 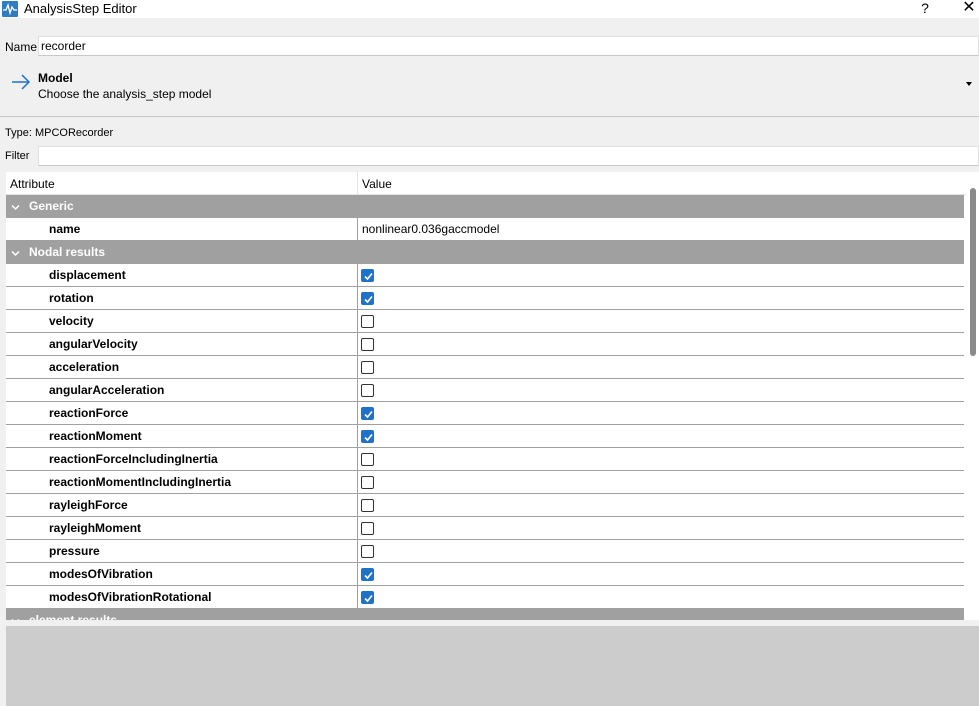 What do you see at coordinates (51, 206) in the screenshot?
I see `group-label: Generic` at bounding box center [51, 206].